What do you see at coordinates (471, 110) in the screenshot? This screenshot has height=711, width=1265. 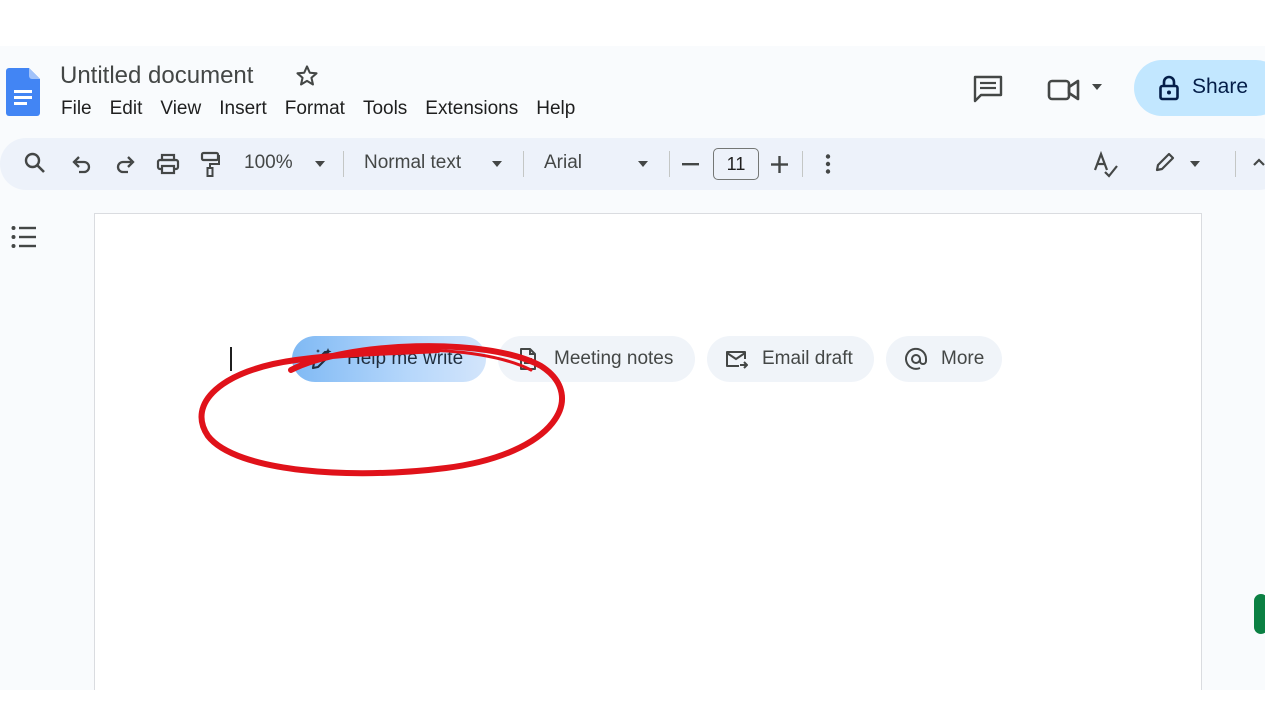 I see `menu-extensions: Extensions` at bounding box center [471, 110].